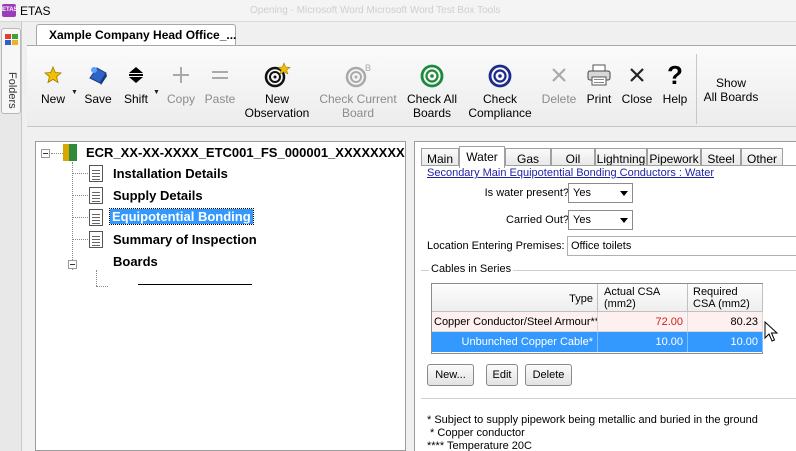 Image resolution: width=796 pixels, height=451 pixels. Describe the element at coordinates (608, 398) in the screenshot. I see `divider` at that location.